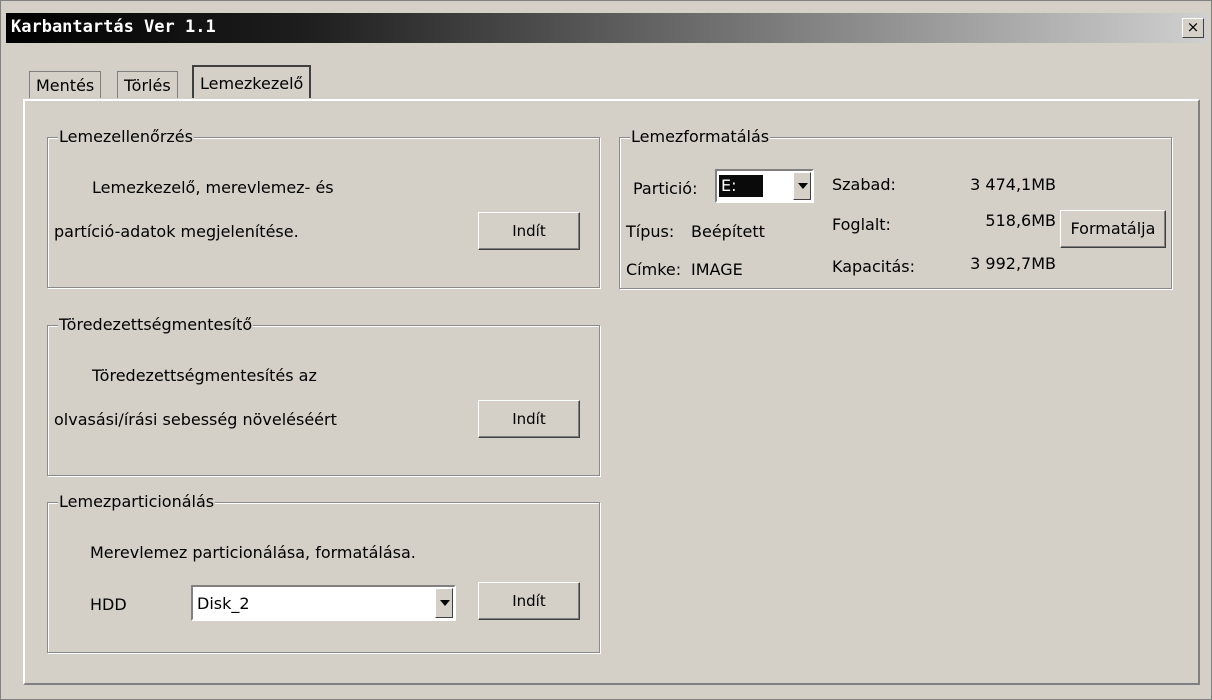  I want to click on tab-torles: Törlés, so click(147, 84).